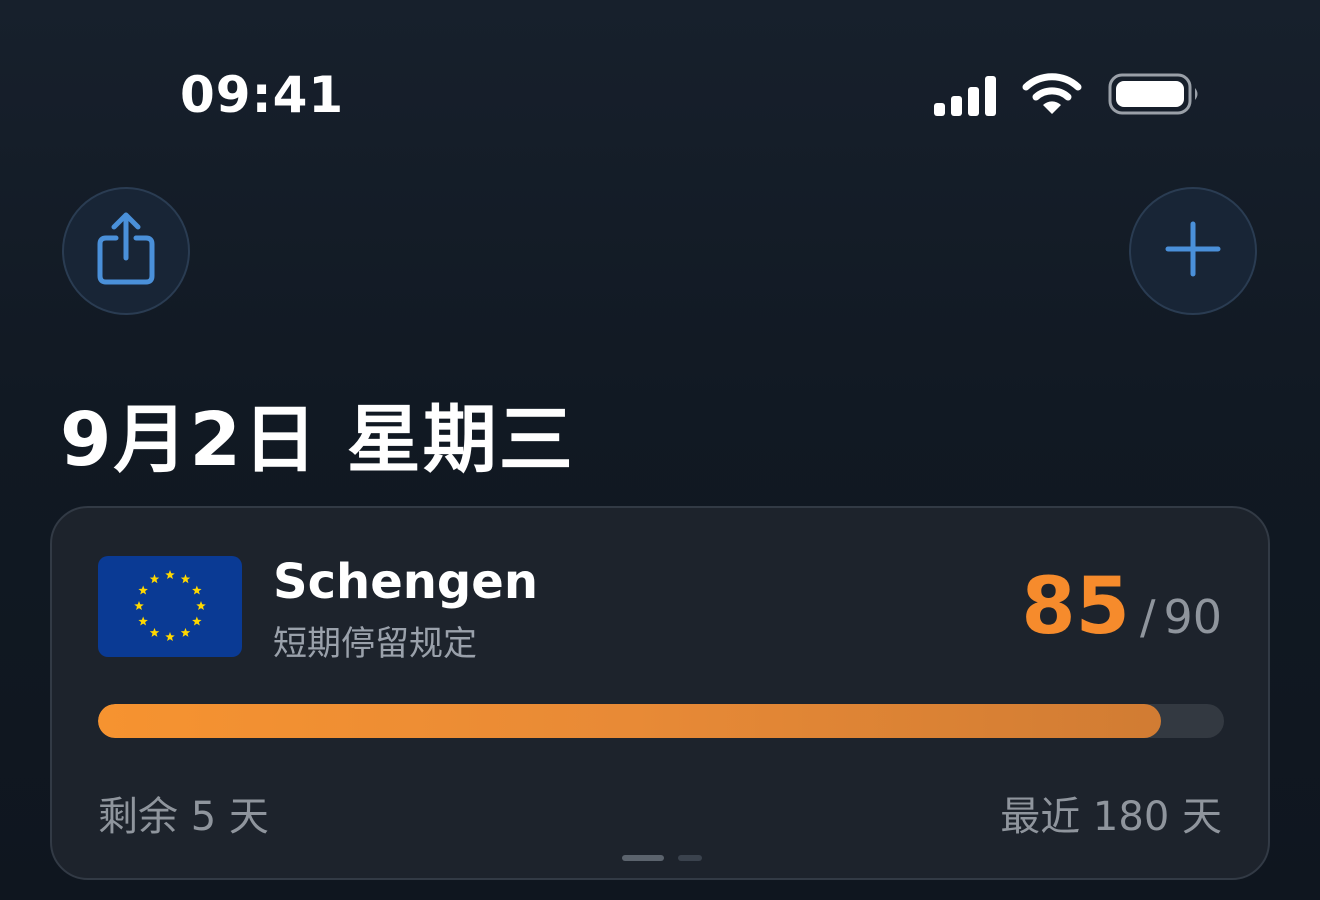  I want to click on status-icons, so click(1068, 94).